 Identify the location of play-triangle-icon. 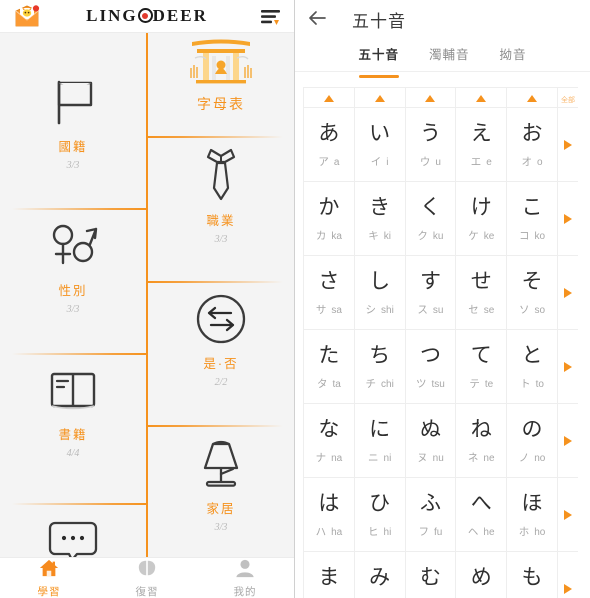
(567, 218).